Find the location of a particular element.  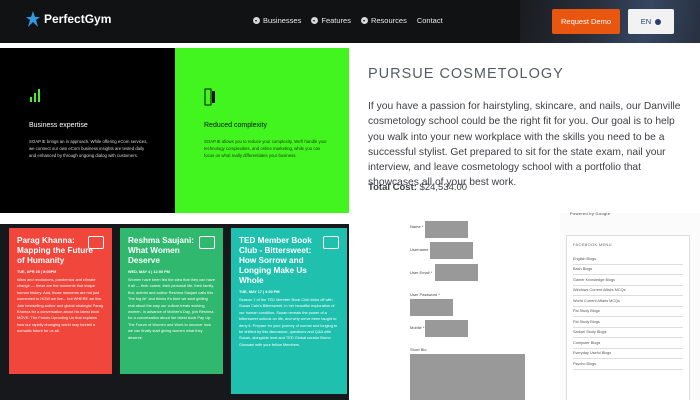

nav-link-contact: Contact is located at coordinates (430, 20).